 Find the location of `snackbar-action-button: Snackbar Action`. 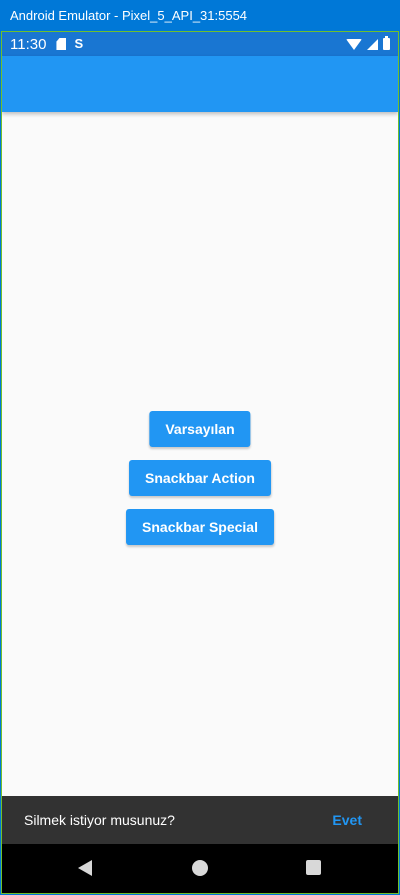

snackbar-action-button: Snackbar Action is located at coordinates (200, 478).